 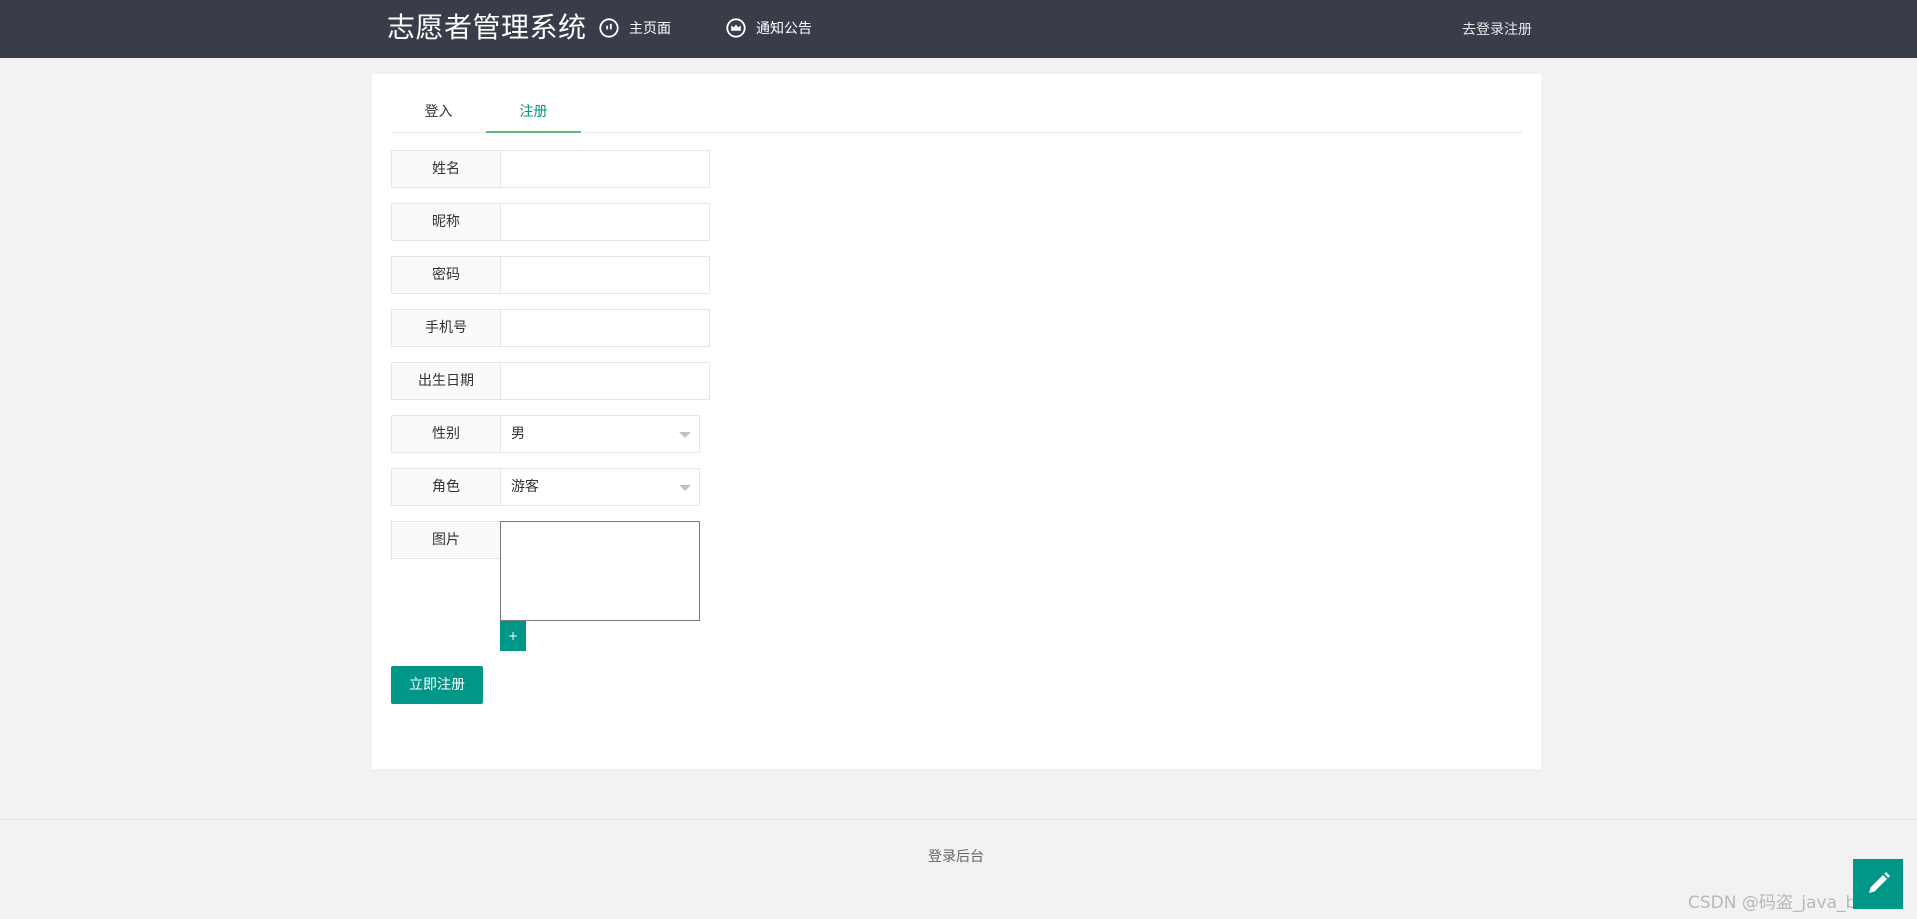 What do you see at coordinates (605, 222) in the screenshot?
I see `nickname-input` at bounding box center [605, 222].